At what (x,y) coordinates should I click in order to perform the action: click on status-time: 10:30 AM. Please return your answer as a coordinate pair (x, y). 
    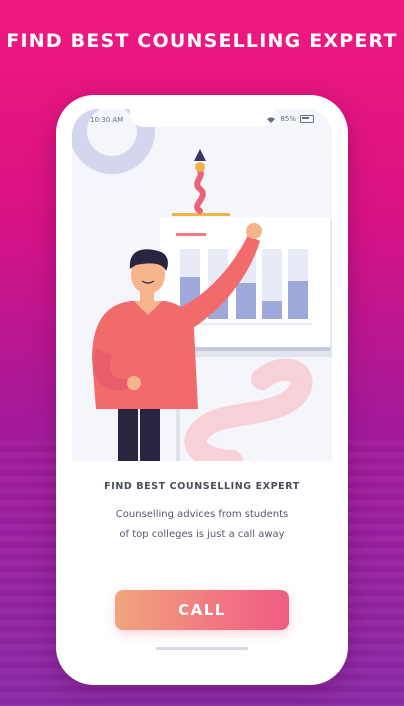
    Looking at the image, I should click on (107, 120).